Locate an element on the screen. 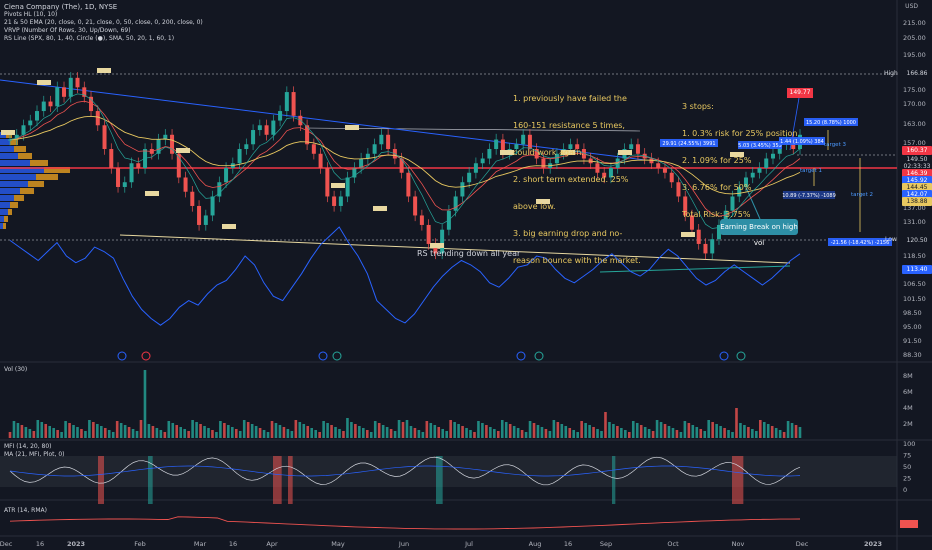 This screenshot has width=932, height=550. mfi-pane-label: MFI (14, 20, 80) is located at coordinates (28, 446).